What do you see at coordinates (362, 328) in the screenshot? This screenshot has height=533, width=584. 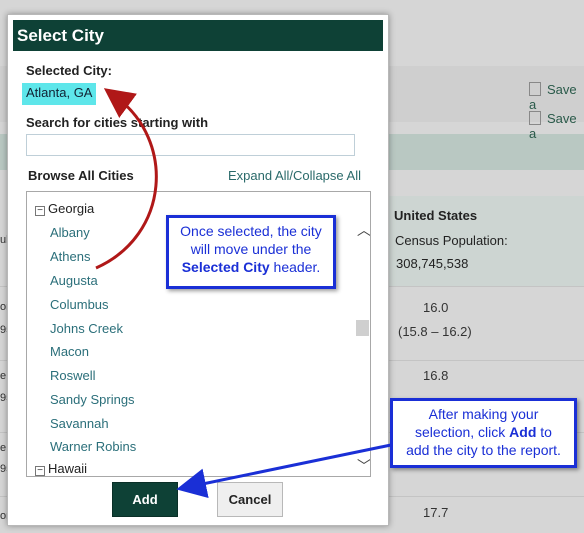 I see `scroll-thumb` at bounding box center [362, 328].